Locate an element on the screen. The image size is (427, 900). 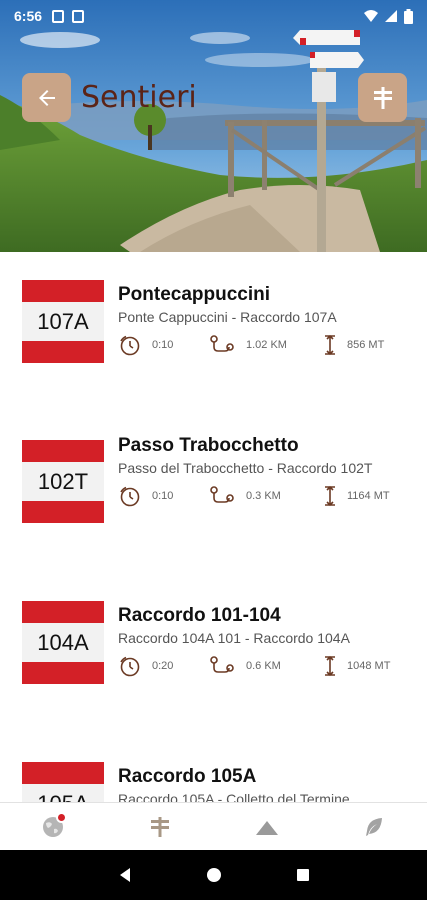
trail-route: Raccordo 104A 101 - Raccordo 104A is located at coordinates (234, 638).